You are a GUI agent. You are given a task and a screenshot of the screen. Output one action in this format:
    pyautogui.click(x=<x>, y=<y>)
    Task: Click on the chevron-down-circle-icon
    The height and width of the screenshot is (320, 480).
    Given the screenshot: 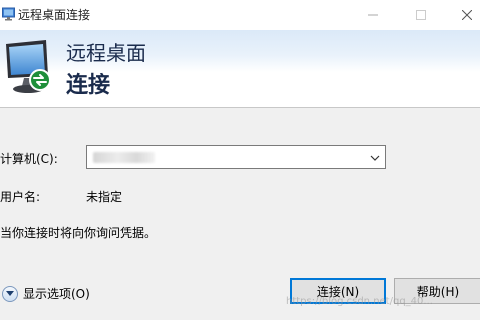 What is the action you would take?
    pyautogui.click(x=10, y=294)
    